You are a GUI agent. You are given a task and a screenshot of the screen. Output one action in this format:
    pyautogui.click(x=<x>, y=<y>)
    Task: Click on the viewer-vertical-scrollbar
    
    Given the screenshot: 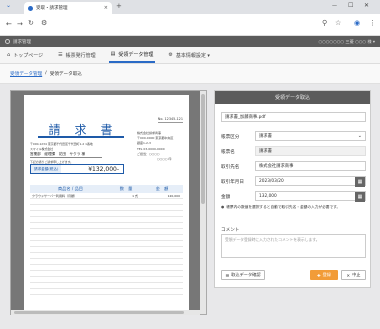 What is the action you would take?
    pyautogui.click(x=203, y=202)
    